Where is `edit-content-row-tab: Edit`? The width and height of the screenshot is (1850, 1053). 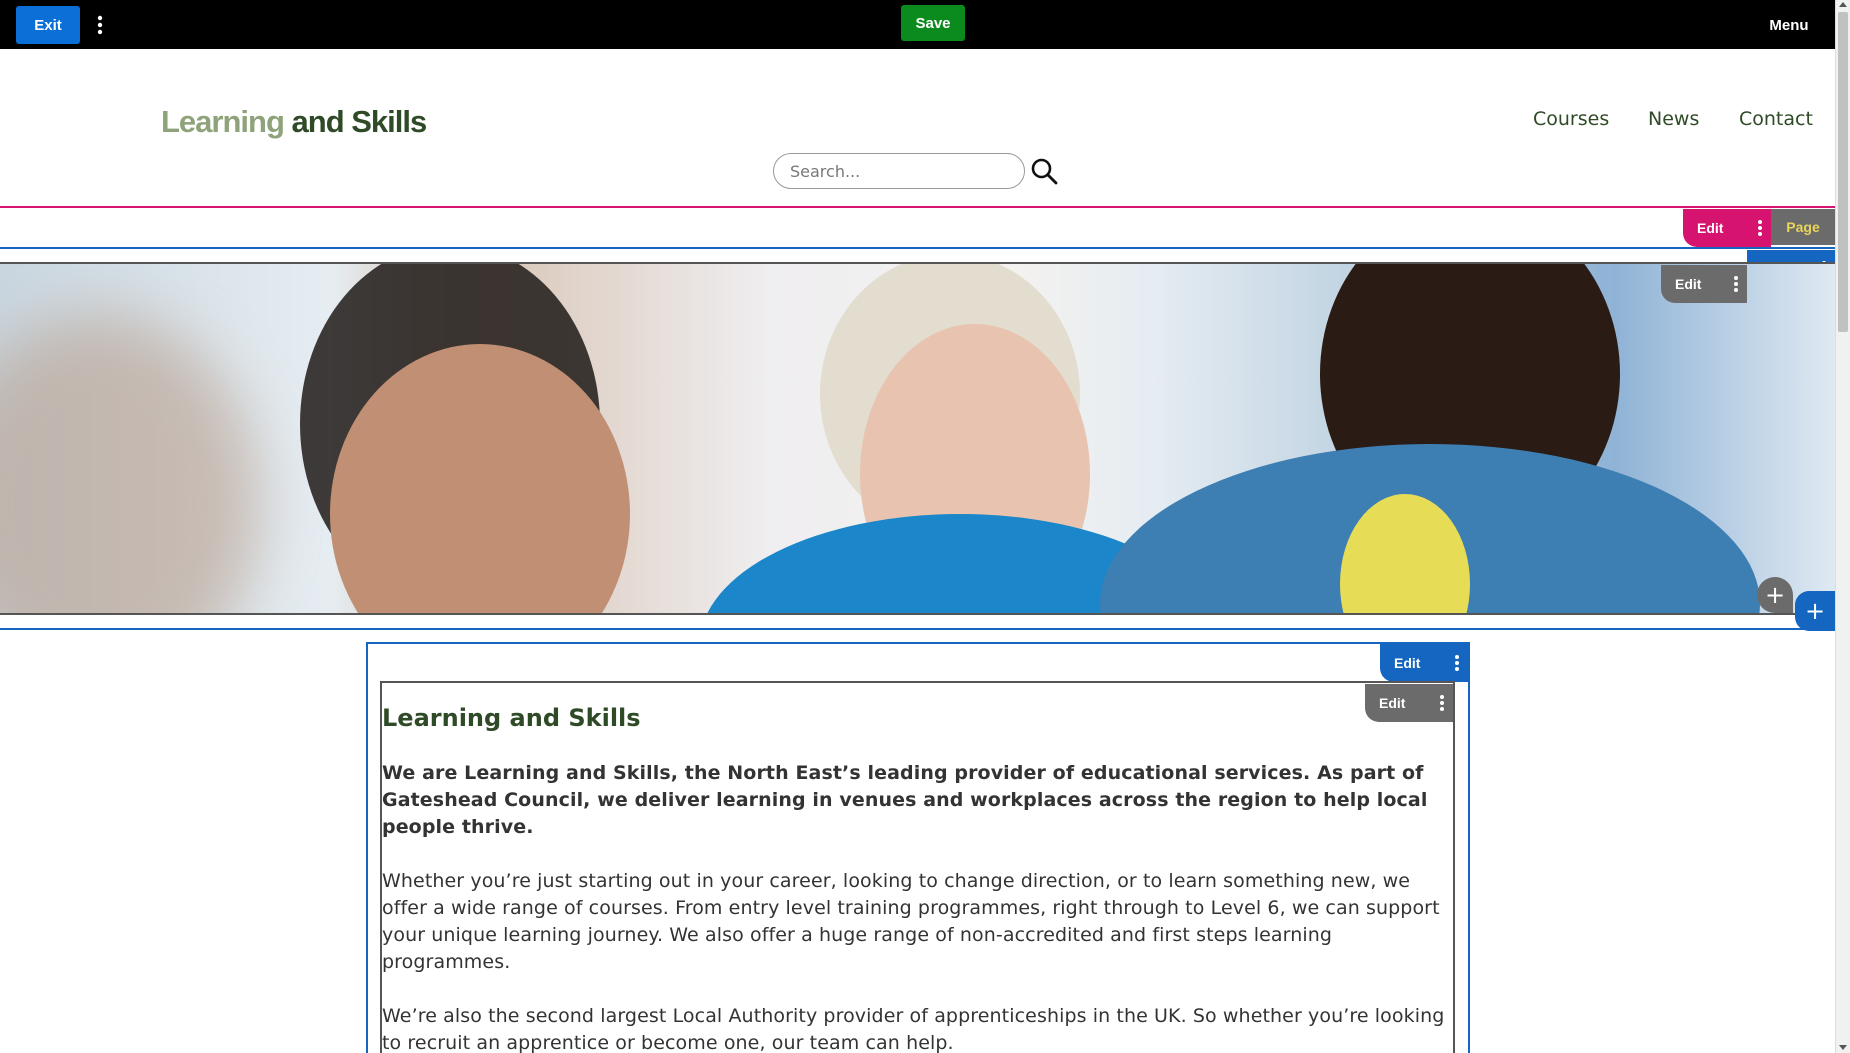
edit-content-row-tab: Edit is located at coordinates (1424, 663).